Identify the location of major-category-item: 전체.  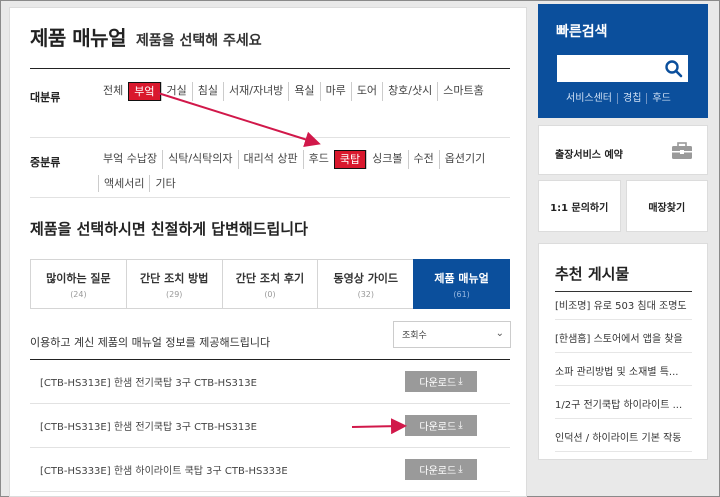
(113, 91).